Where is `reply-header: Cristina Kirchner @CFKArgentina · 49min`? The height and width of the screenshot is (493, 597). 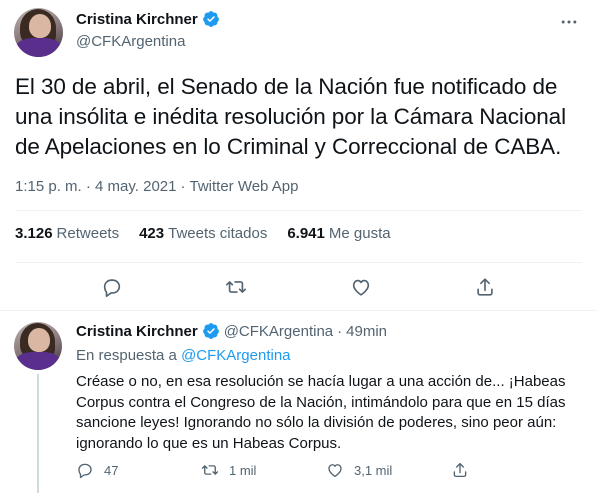 reply-header: Cristina Kirchner @CFKArgentina · 49min is located at coordinates (231, 331).